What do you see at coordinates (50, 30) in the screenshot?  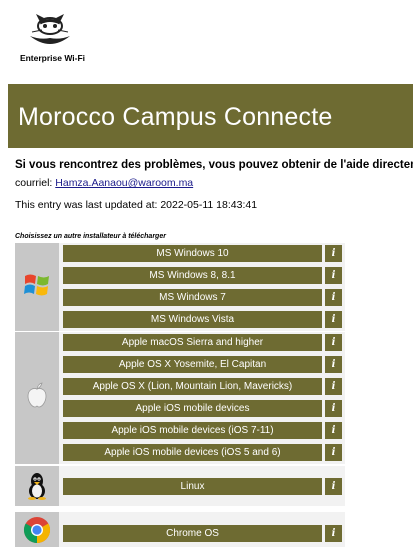 I see `cat-mascot-icon` at bounding box center [50, 30].